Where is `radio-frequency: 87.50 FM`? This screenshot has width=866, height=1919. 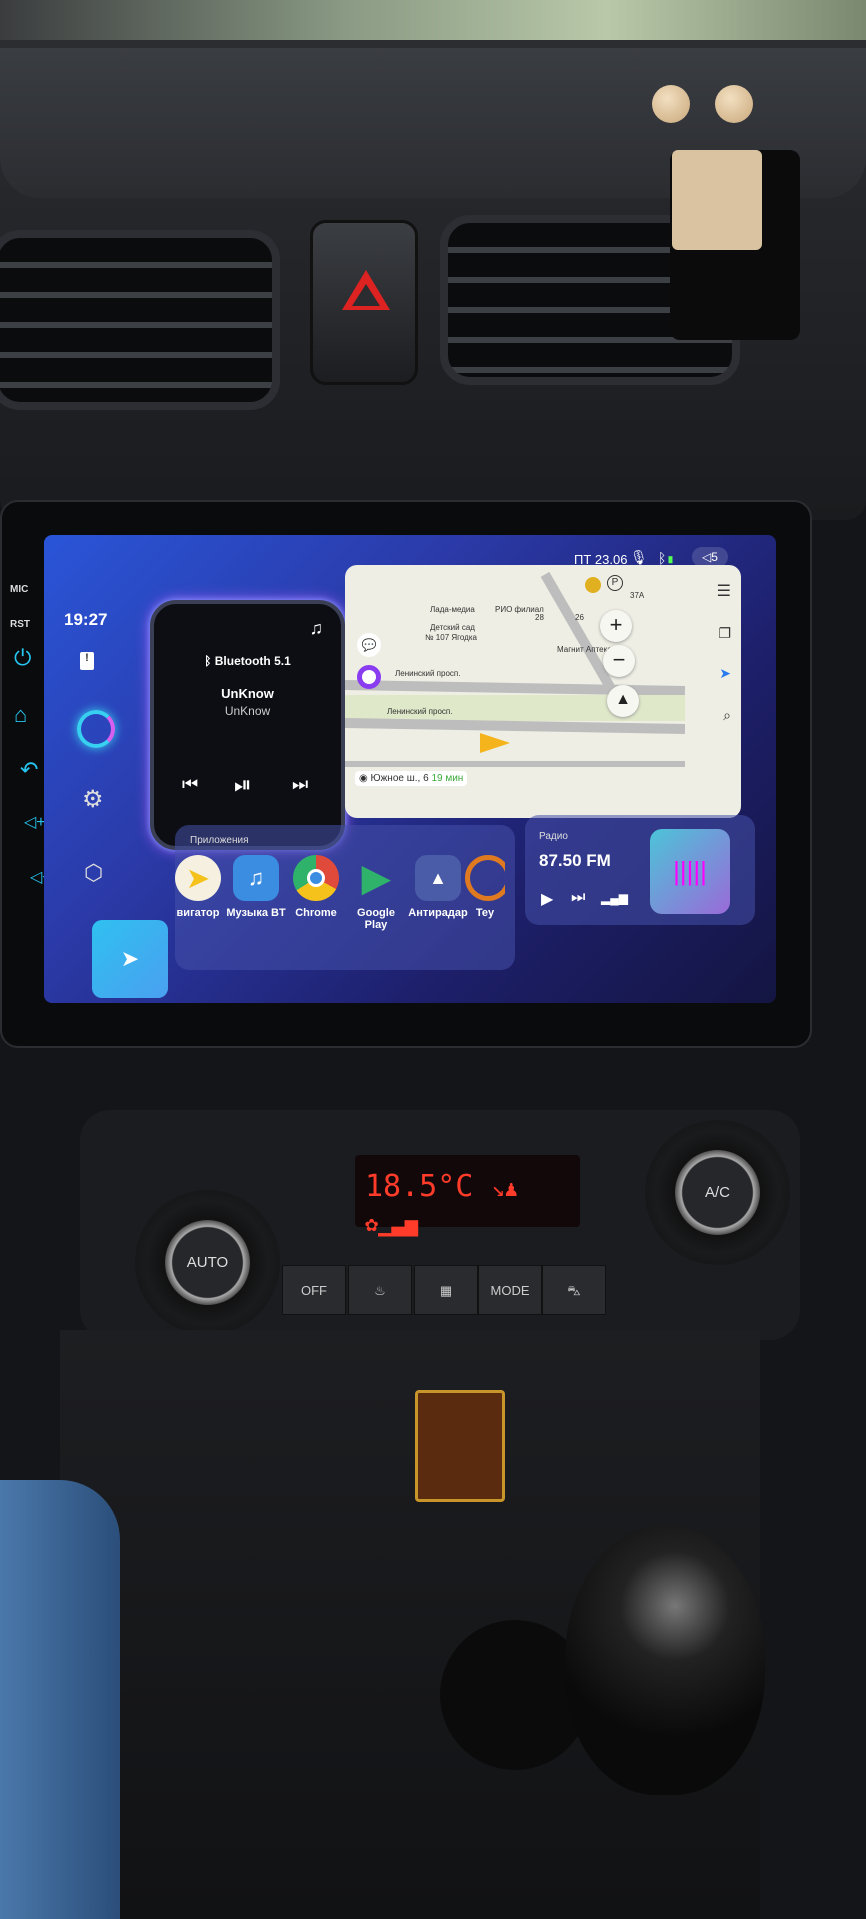 radio-frequency: 87.50 FM is located at coordinates (575, 860).